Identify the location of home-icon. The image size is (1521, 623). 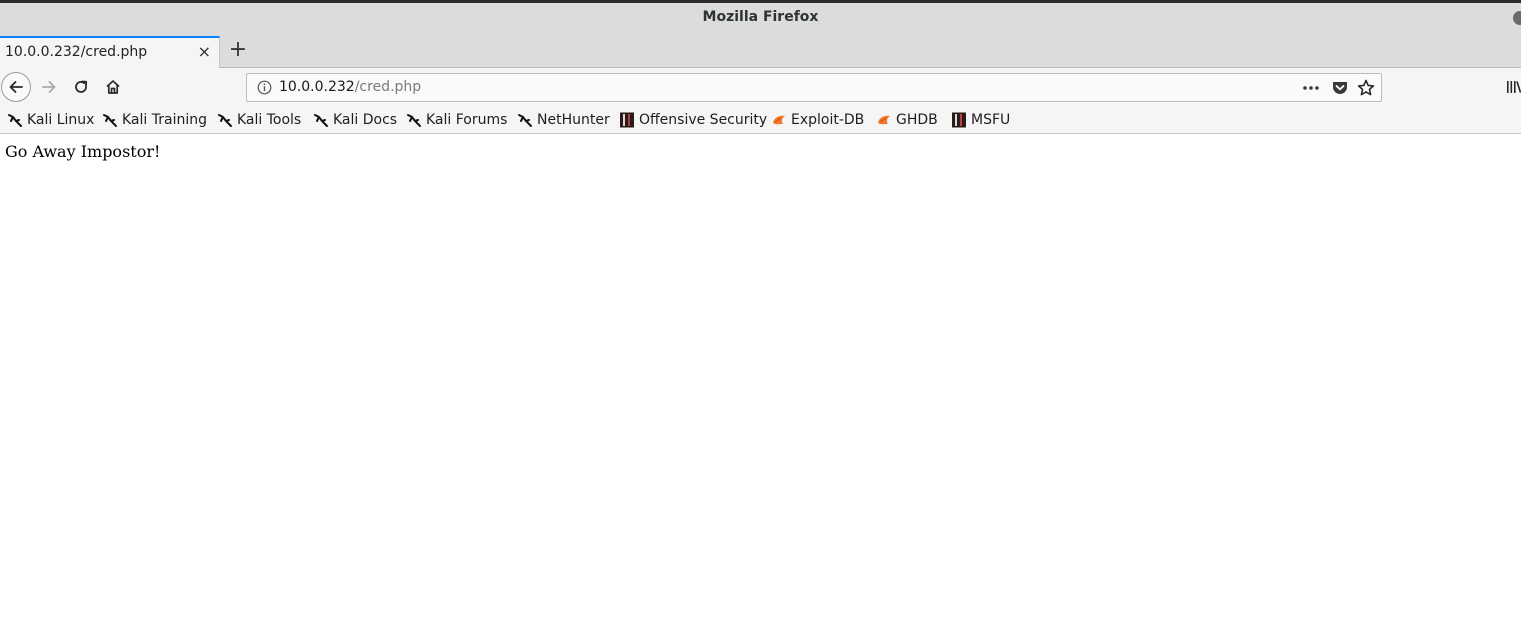
(113, 87).